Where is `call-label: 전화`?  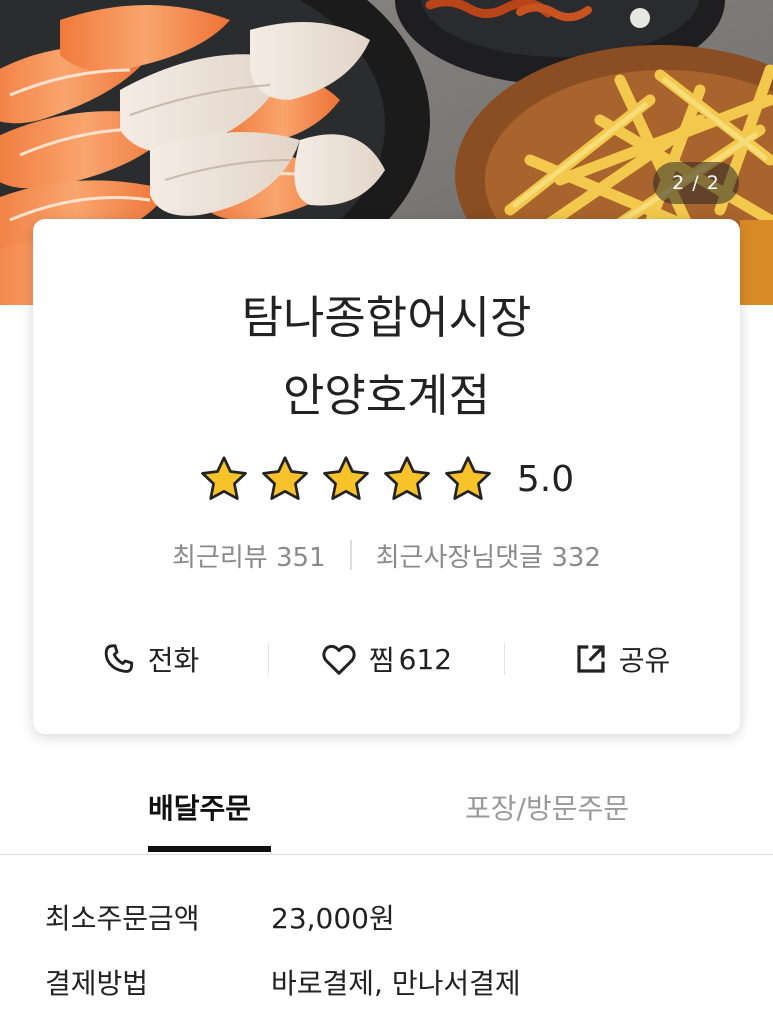 call-label: 전화 is located at coordinates (173, 660).